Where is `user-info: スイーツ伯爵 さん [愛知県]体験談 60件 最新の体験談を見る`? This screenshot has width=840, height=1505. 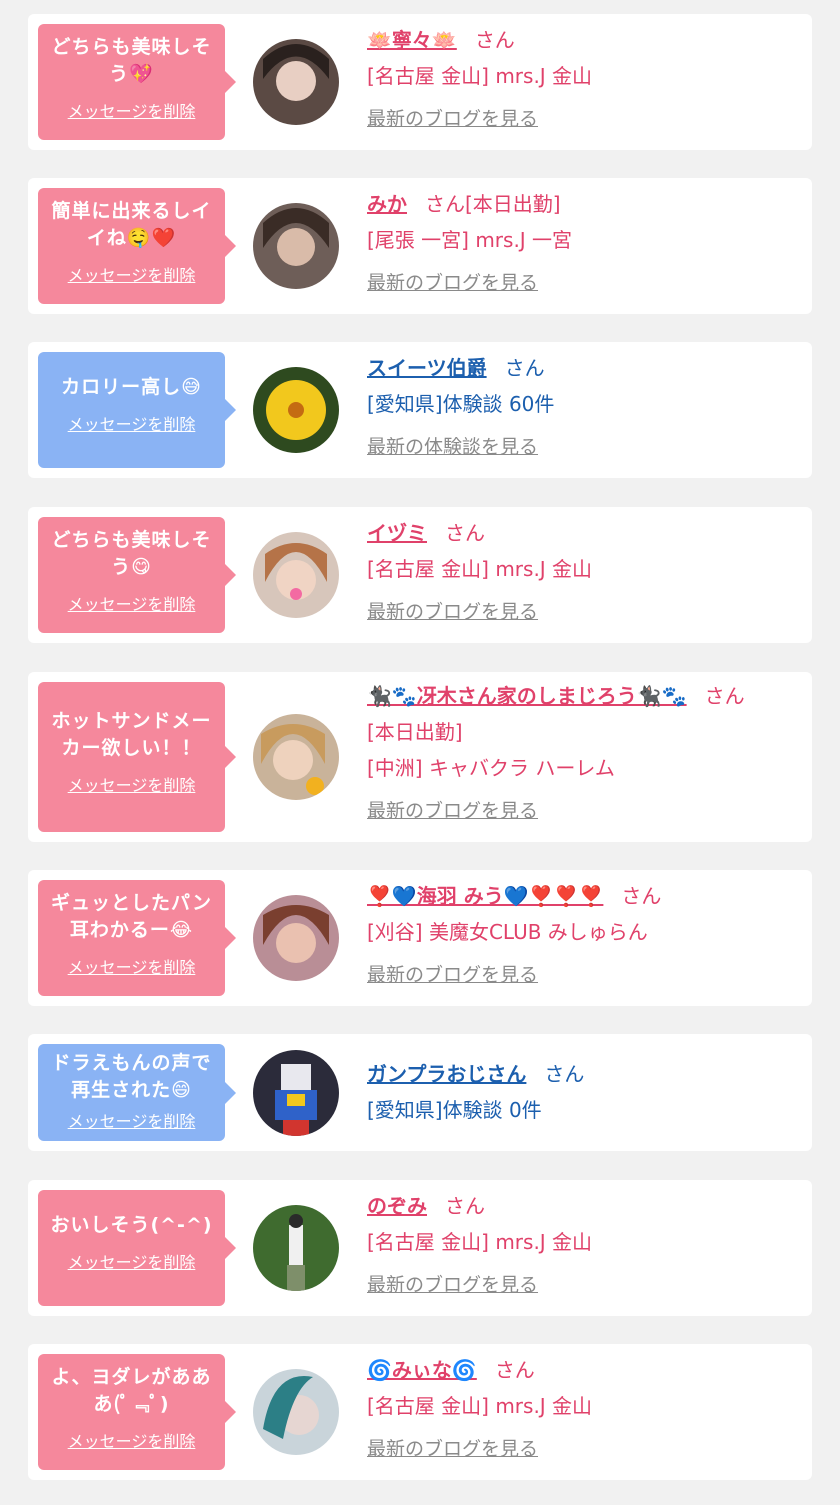 user-info: スイーツ伯爵 さん [愛知県]体験談 60件 最新の体験談を見る is located at coordinates (582, 404).